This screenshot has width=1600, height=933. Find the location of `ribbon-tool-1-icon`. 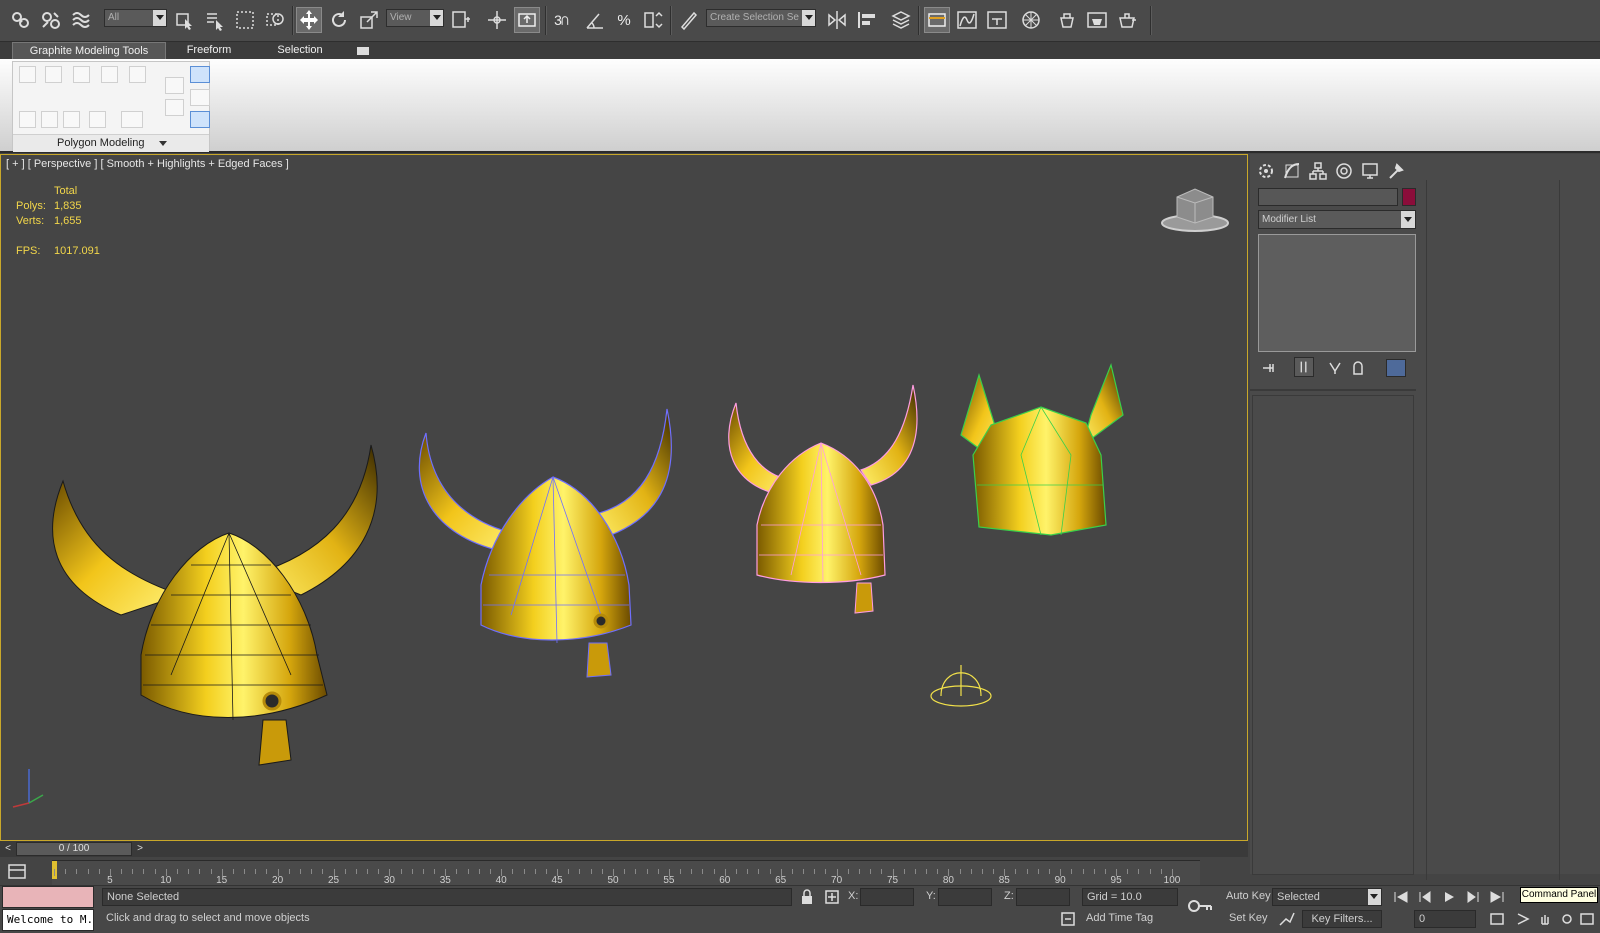

ribbon-tool-1-icon is located at coordinates (27, 119).